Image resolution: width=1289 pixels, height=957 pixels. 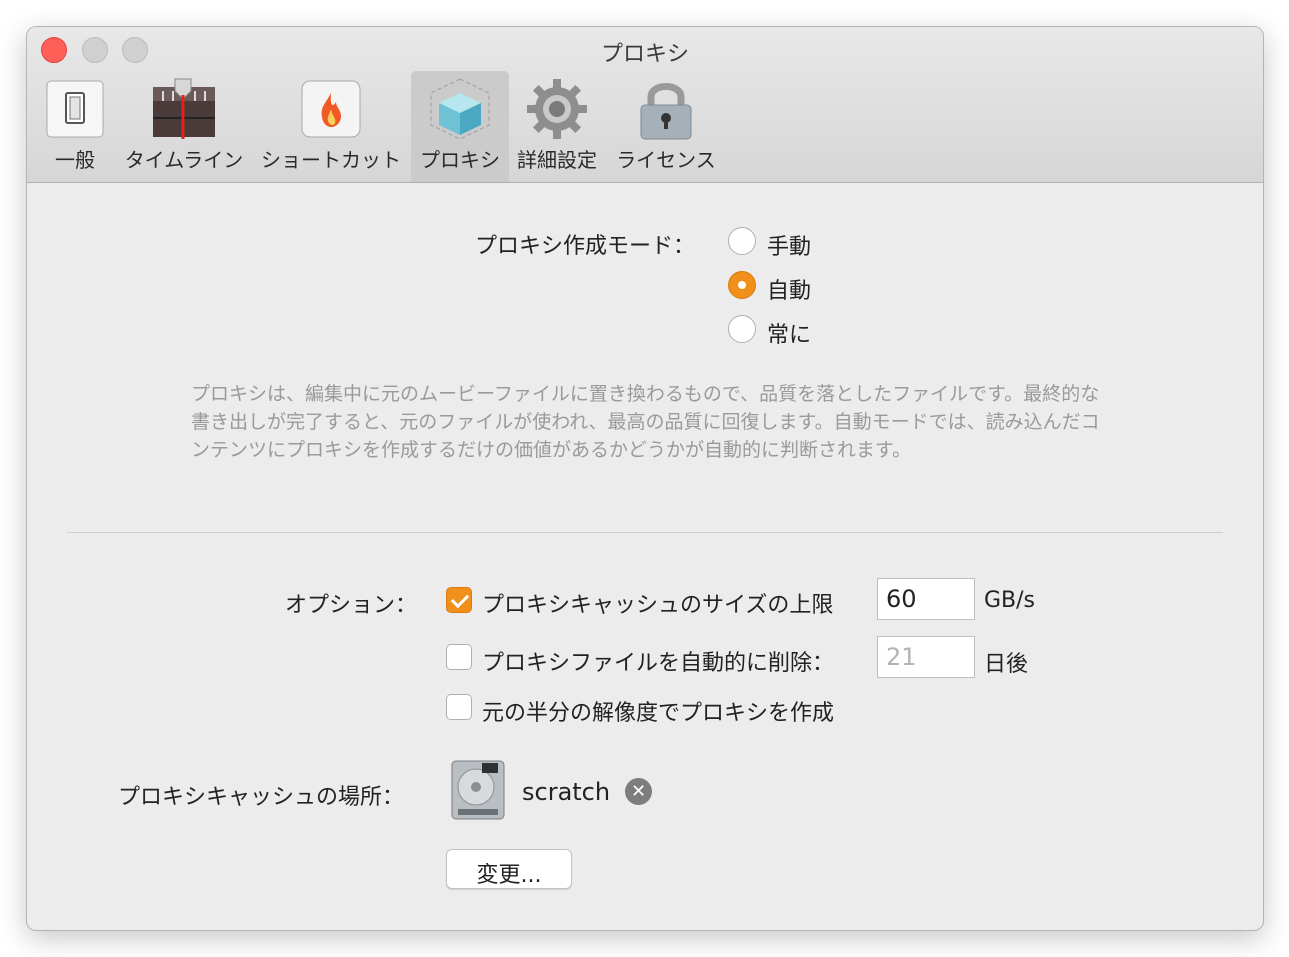 What do you see at coordinates (1010, 600) in the screenshot?
I see `cache-limit-unit: GB/s` at bounding box center [1010, 600].